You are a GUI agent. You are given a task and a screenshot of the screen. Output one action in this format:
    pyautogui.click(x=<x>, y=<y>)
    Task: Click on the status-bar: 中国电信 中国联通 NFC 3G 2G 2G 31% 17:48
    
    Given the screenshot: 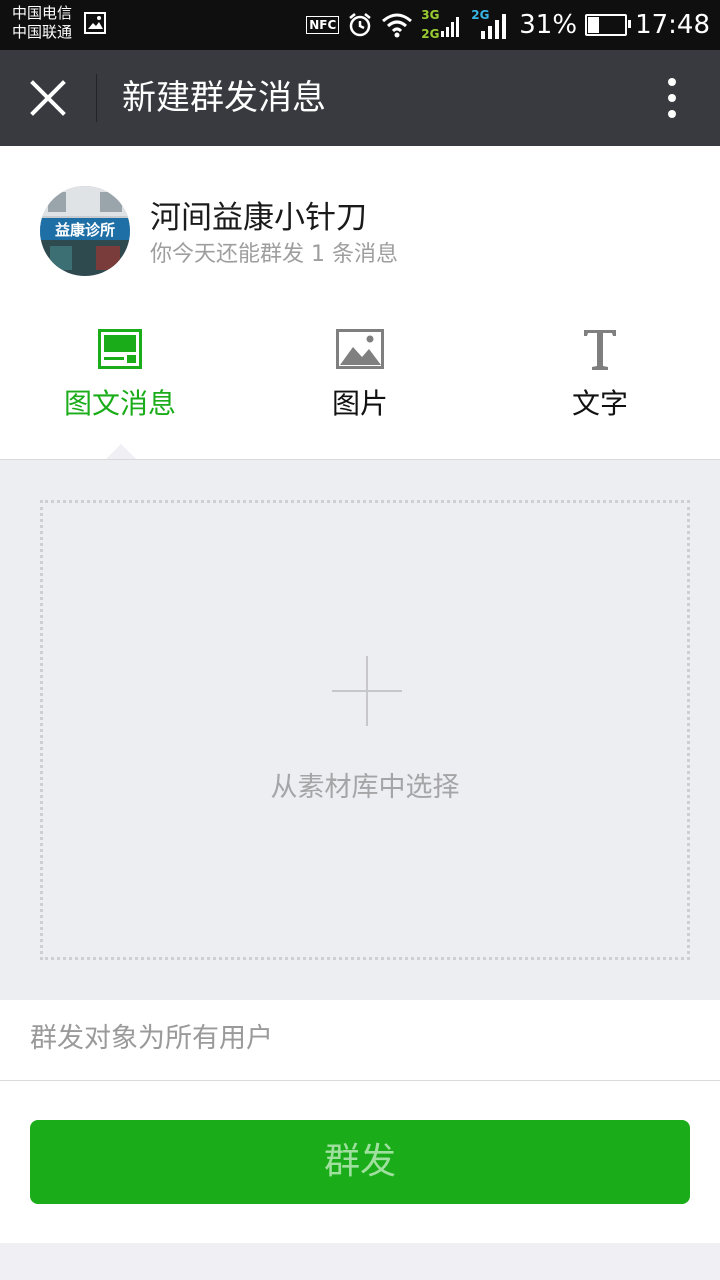 What is the action you would take?
    pyautogui.click(x=360, y=25)
    